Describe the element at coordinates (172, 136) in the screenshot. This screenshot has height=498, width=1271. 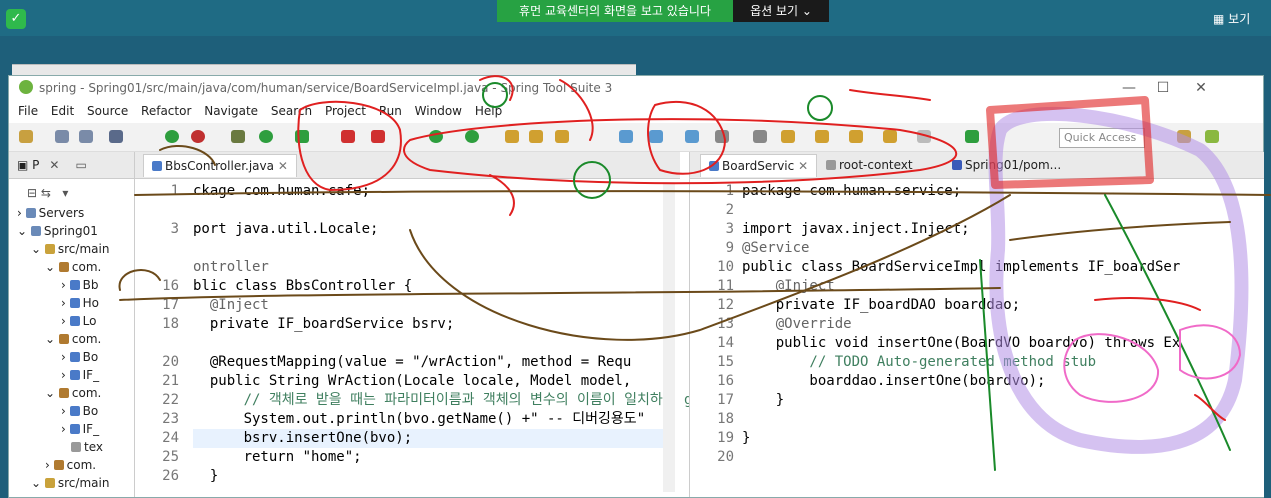
I see `start-server-icon` at that location.